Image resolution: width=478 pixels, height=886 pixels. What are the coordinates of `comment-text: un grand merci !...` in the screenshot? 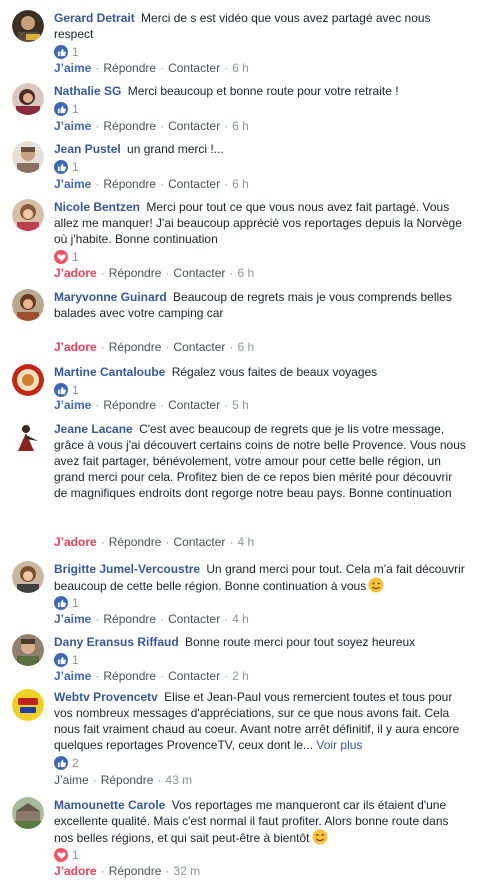 It's located at (175, 149).